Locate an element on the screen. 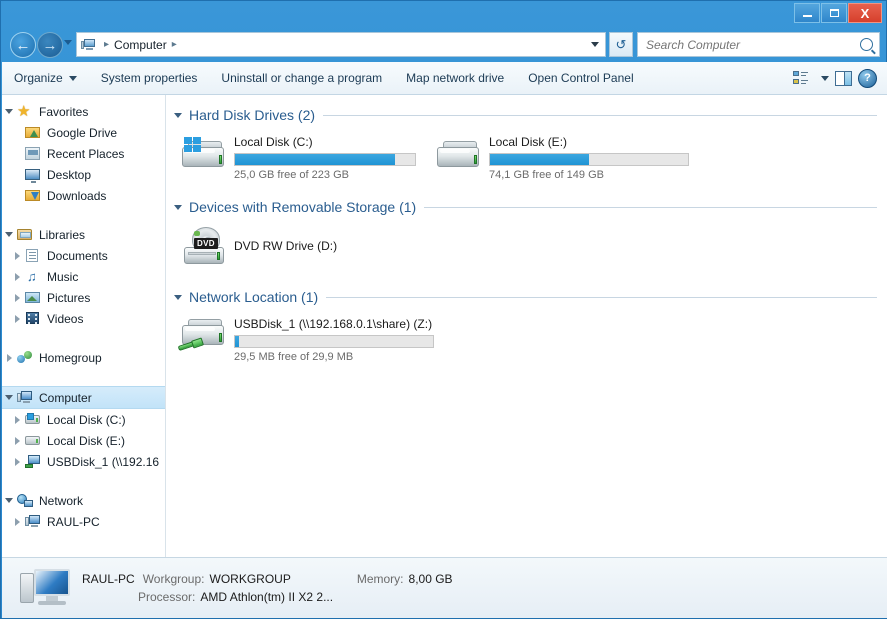 This screenshot has height=619, width=887. sidebar-label: Local Disk (C:) is located at coordinates (86, 419).